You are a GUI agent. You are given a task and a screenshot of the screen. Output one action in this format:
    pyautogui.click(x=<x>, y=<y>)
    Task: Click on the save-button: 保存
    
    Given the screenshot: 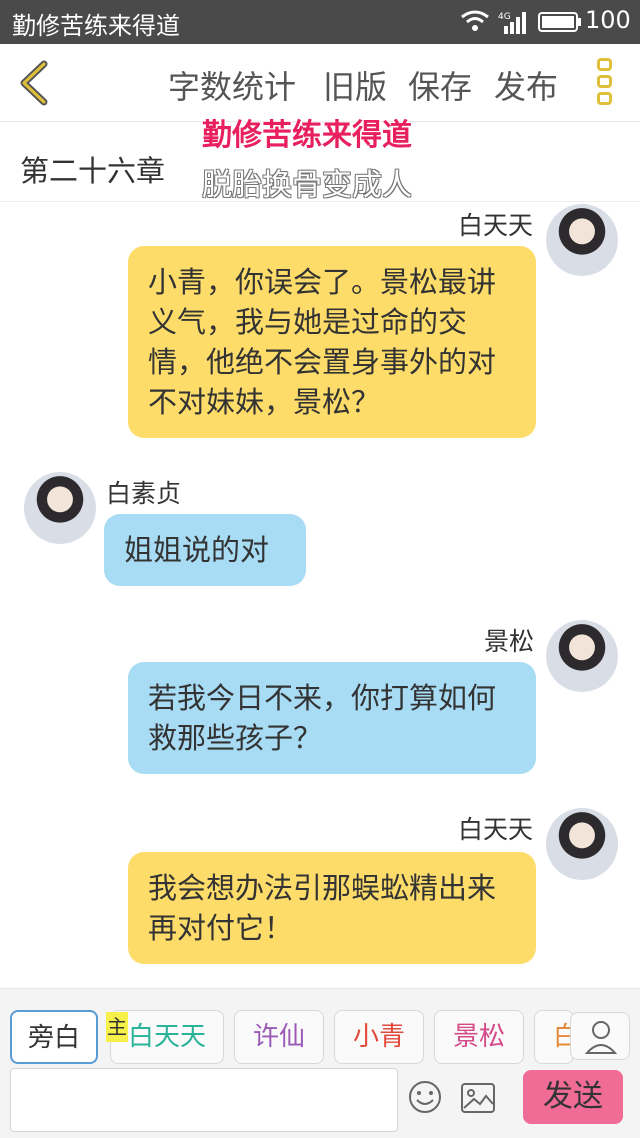 What is the action you would take?
    pyautogui.click(x=440, y=85)
    